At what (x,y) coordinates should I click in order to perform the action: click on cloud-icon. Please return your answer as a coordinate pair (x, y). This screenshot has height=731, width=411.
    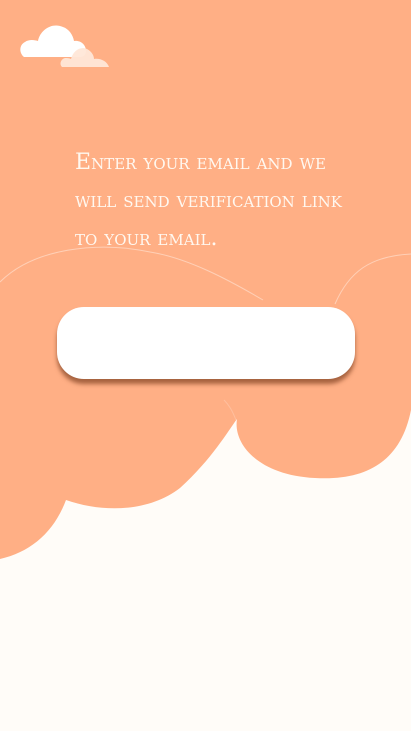
    Looking at the image, I should click on (64, 46).